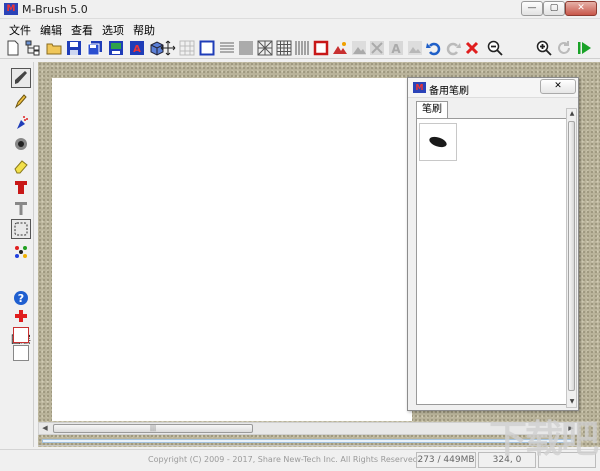 The height and width of the screenshot is (471, 600). I want to click on app-logo-icon: M, so click(11, 9).